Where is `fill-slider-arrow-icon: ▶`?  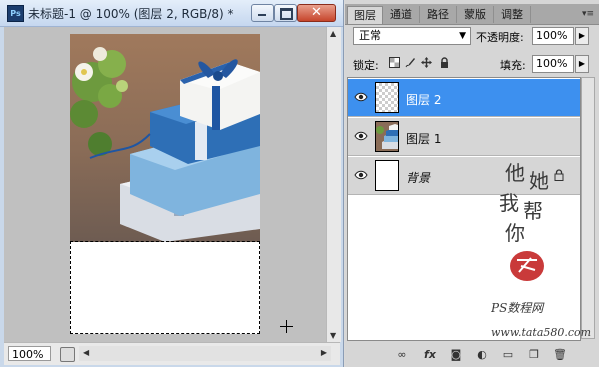 fill-slider-arrow-icon: ▶ is located at coordinates (582, 64).